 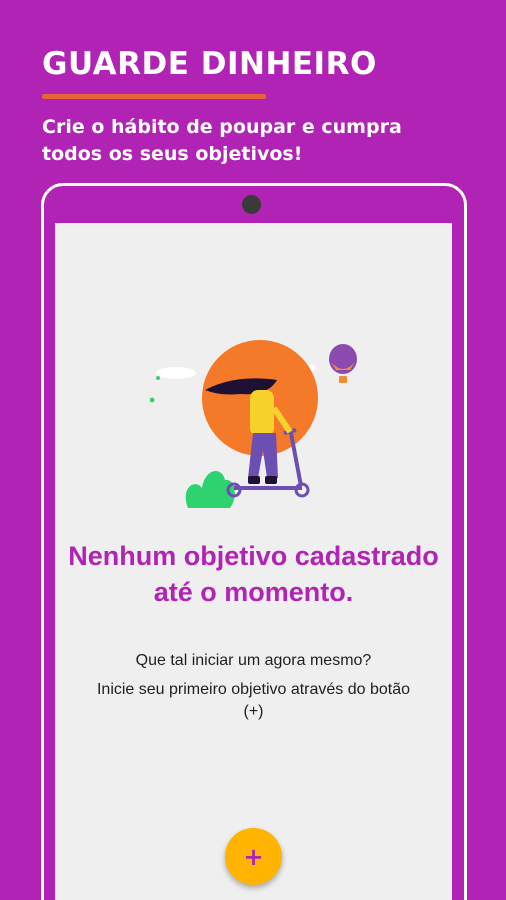 What do you see at coordinates (251, 204) in the screenshot?
I see `camera-icon` at bounding box center [251, 204].